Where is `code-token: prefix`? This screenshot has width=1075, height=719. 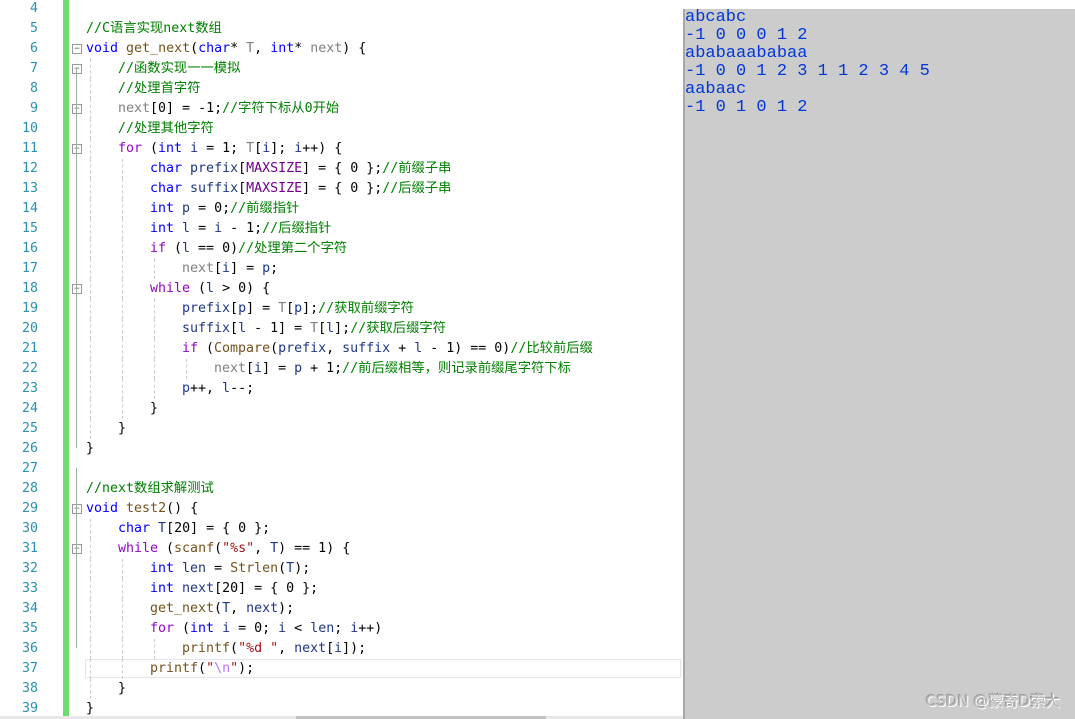 code-token: prefix is located at coordinates (302, 348).